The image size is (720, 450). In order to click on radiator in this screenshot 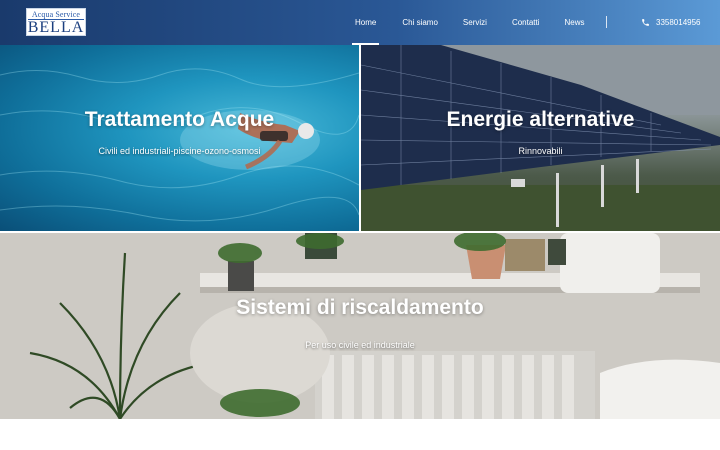, I will do `click(455, 385)`.